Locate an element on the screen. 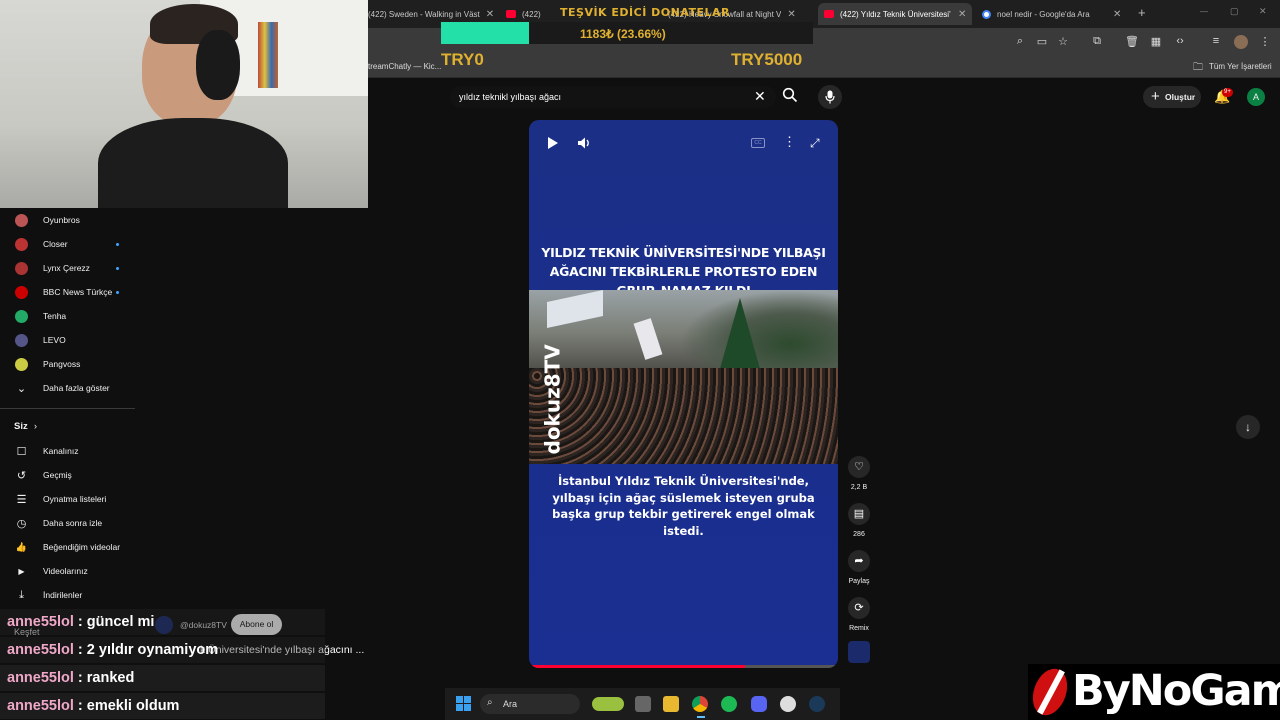  active-app-indicator is located at coordinates (701, 717).